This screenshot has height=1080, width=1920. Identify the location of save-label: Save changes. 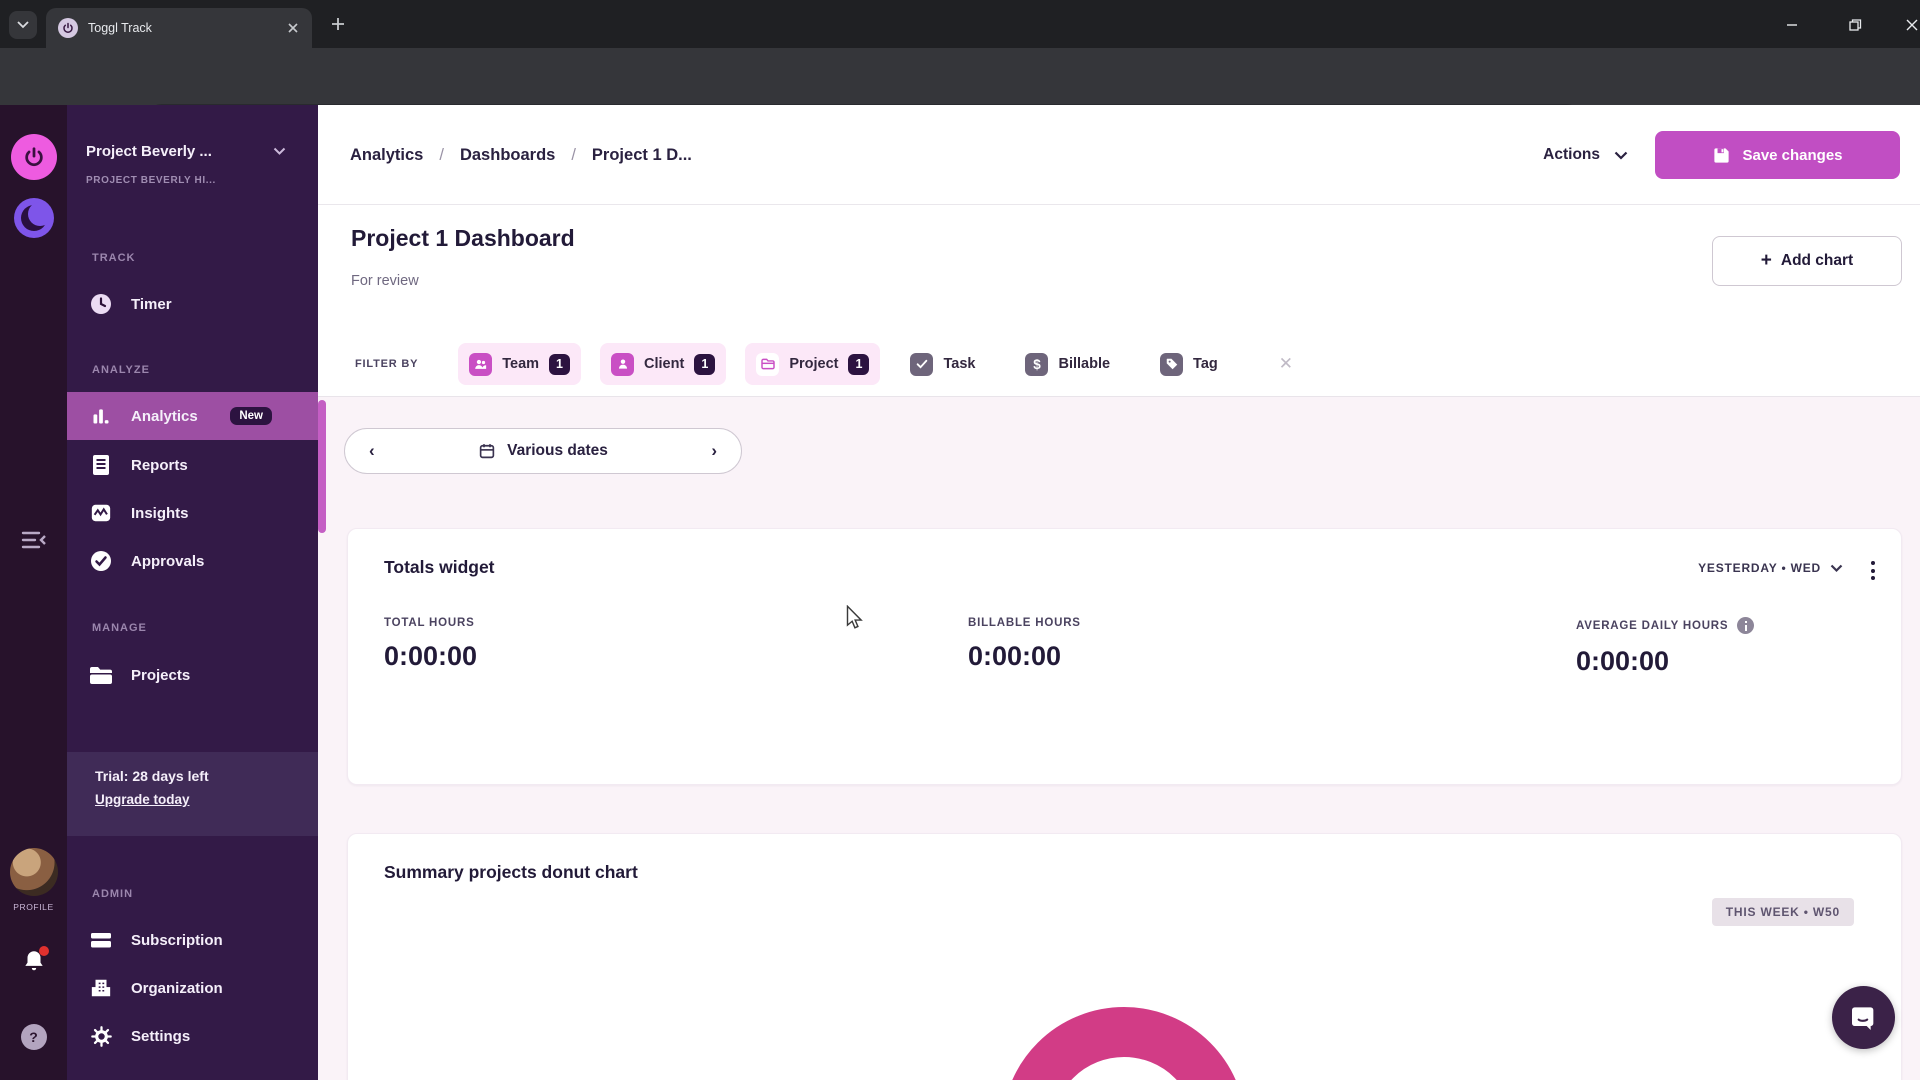
(1792, 155).